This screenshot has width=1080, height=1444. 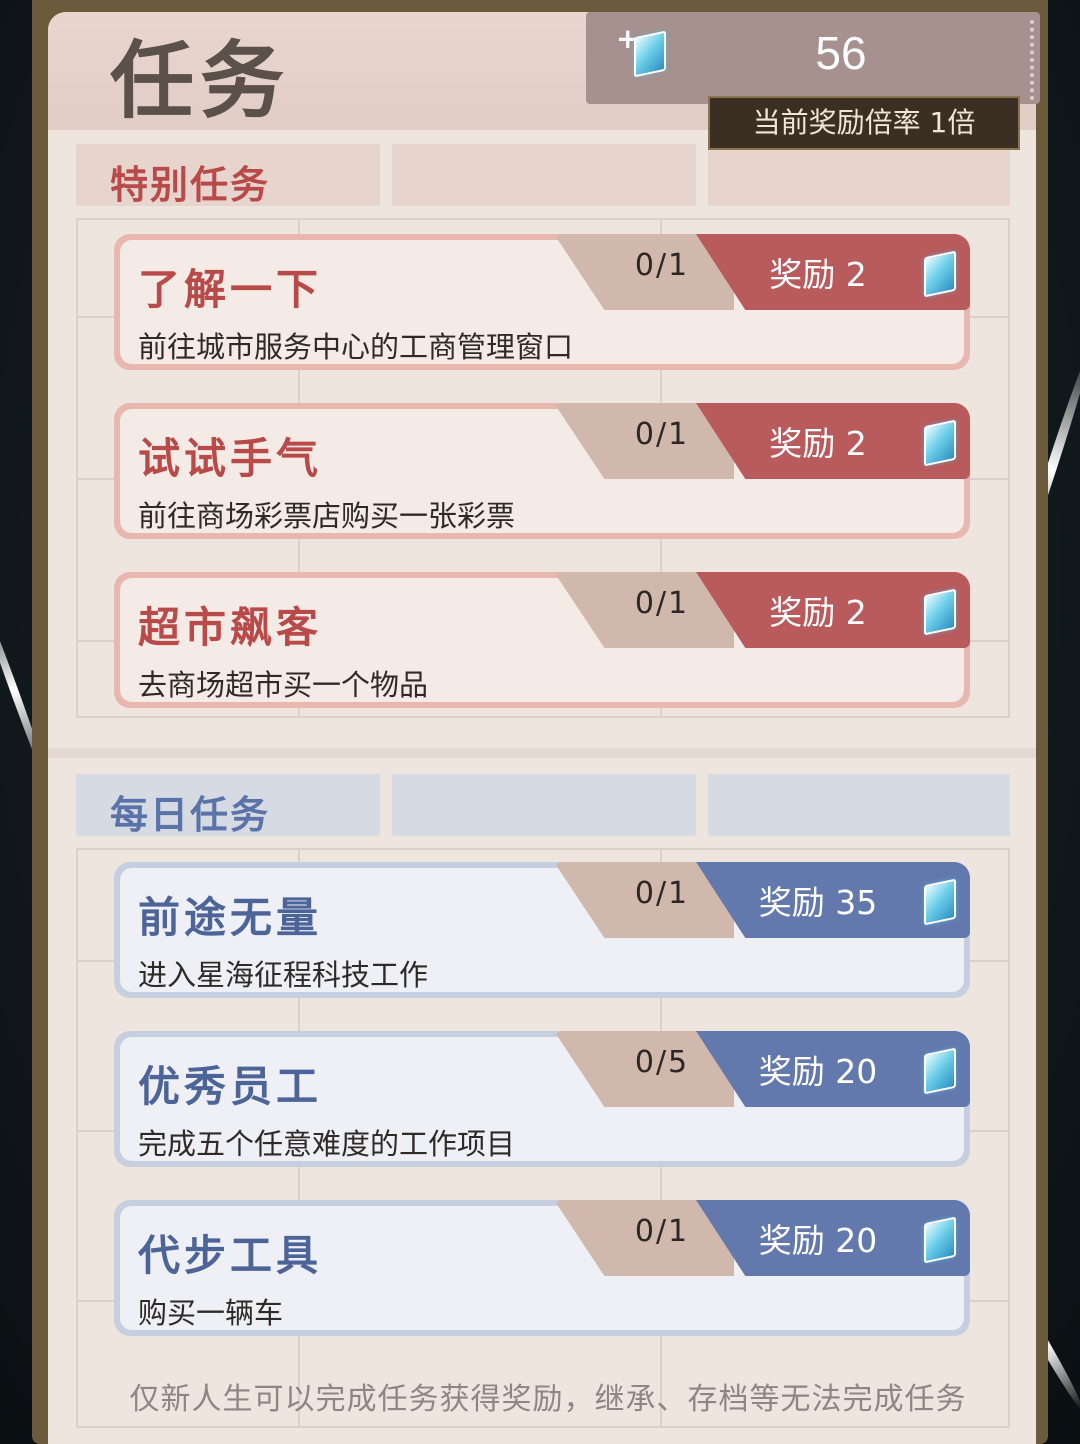 I want to click on dotted-edge, so click(x=1050, y=60).